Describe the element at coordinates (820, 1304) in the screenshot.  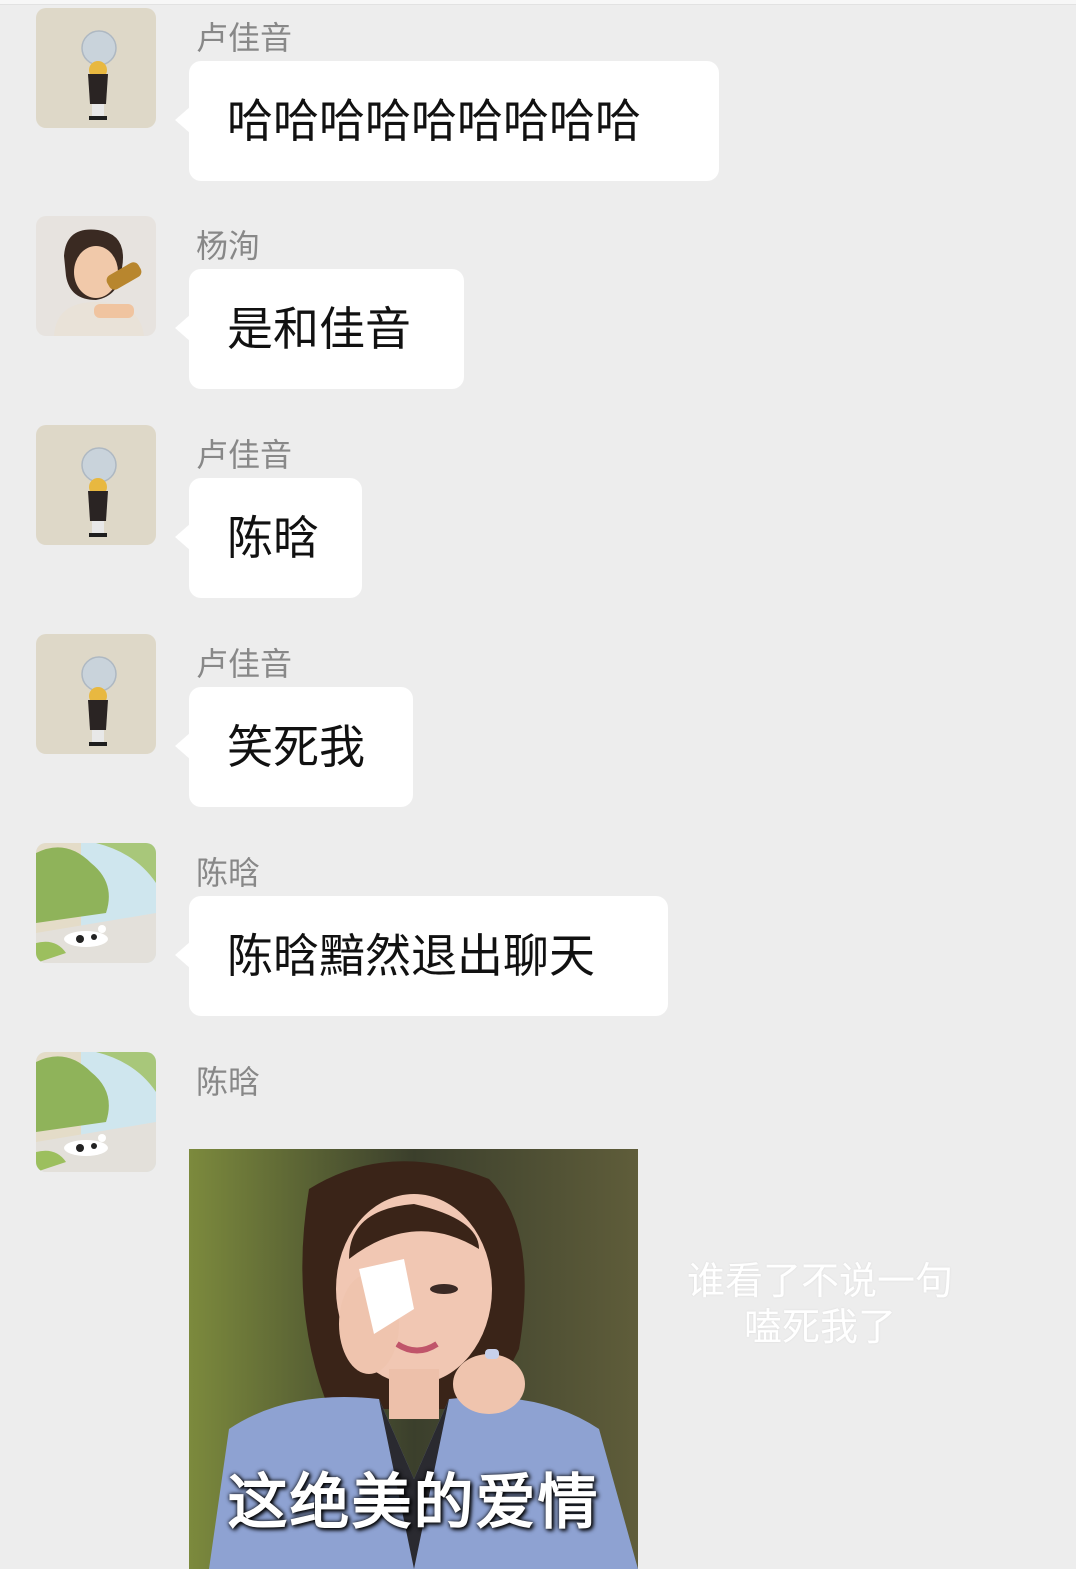
I see `watermark-text: 谁看了不说一句 嗑死我了` at that location.